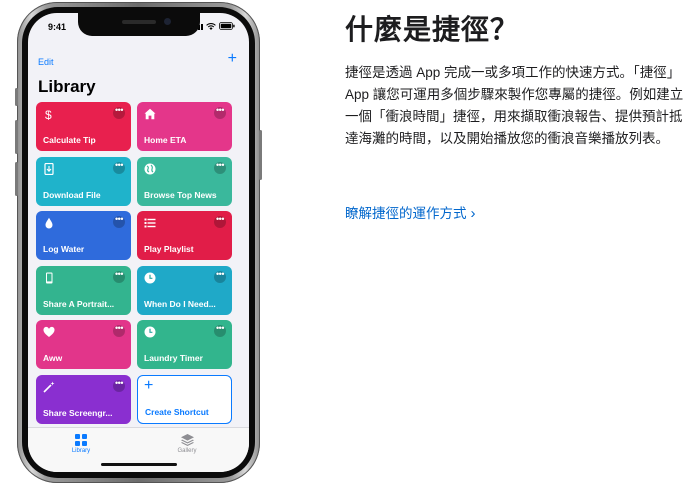 The height and width of the screenshot is (485, 692). Describe the element at coordinates (49, 386) in the screenshot. I see `magic-wand-icon` at that location.